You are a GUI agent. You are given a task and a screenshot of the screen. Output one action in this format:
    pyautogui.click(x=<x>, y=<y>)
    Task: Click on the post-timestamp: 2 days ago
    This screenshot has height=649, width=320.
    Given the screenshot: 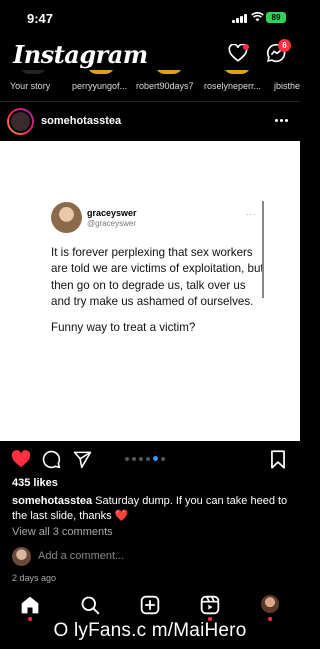 What is the action you would take?
    pyautogui.click(x=34, y=578)
    